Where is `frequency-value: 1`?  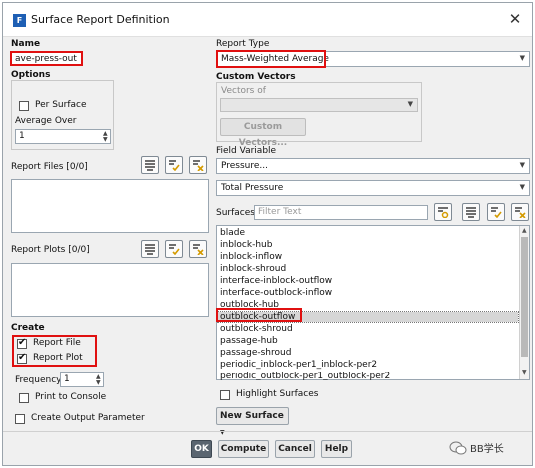
frequency-value: 1 is located at coordinates (67, 379).